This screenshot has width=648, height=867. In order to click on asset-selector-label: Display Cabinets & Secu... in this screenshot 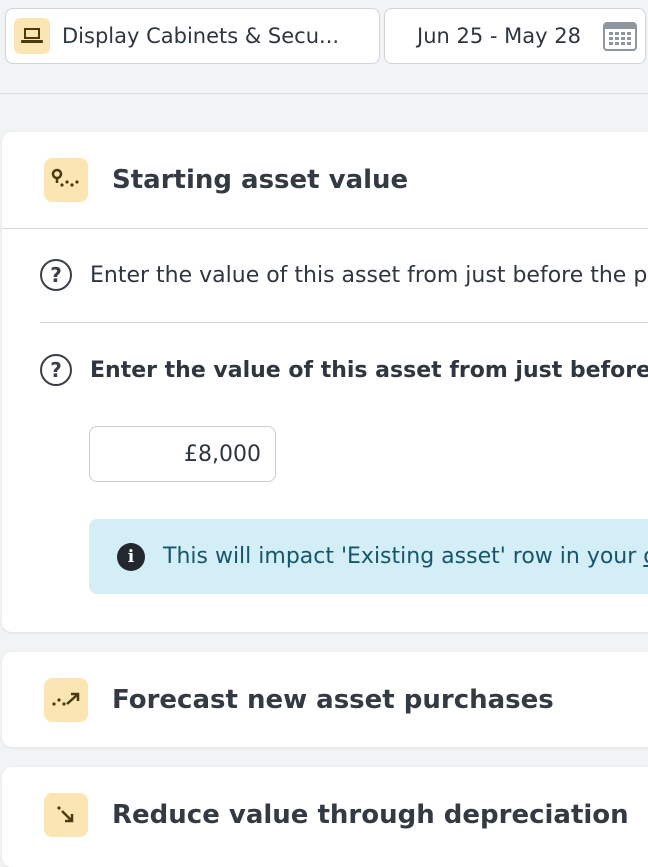, I will do `click(201, 36)`.